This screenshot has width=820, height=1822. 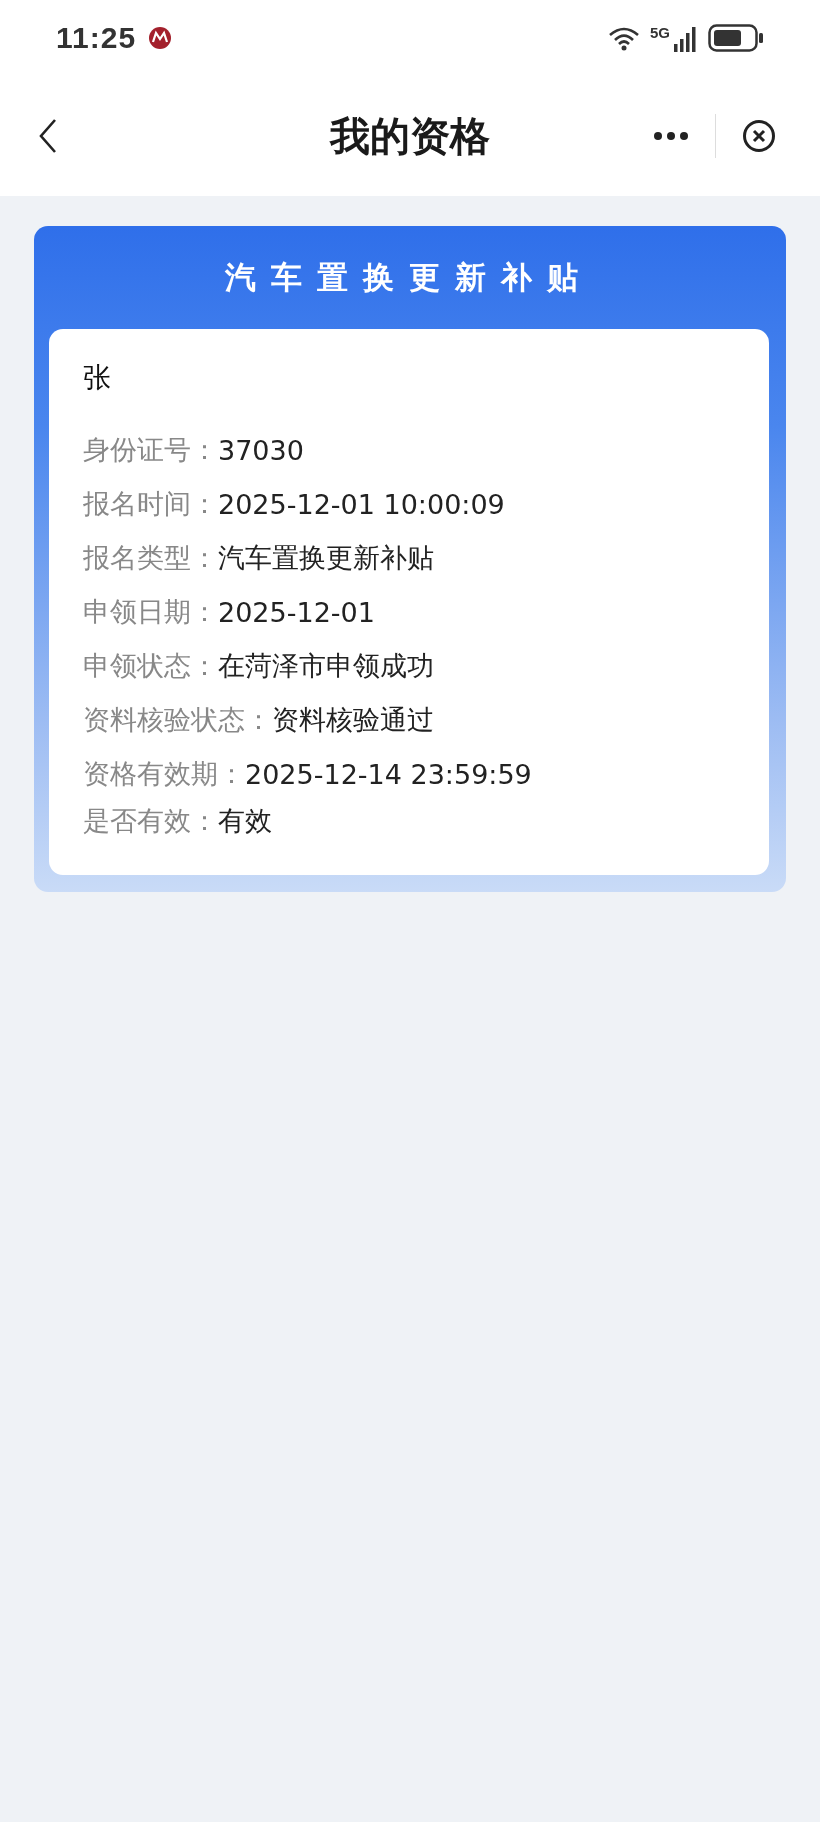 What do you see at coordinates (160, 38) in the screenshot?
I see `bank-logo-icon` at bounding box center [160, 38].